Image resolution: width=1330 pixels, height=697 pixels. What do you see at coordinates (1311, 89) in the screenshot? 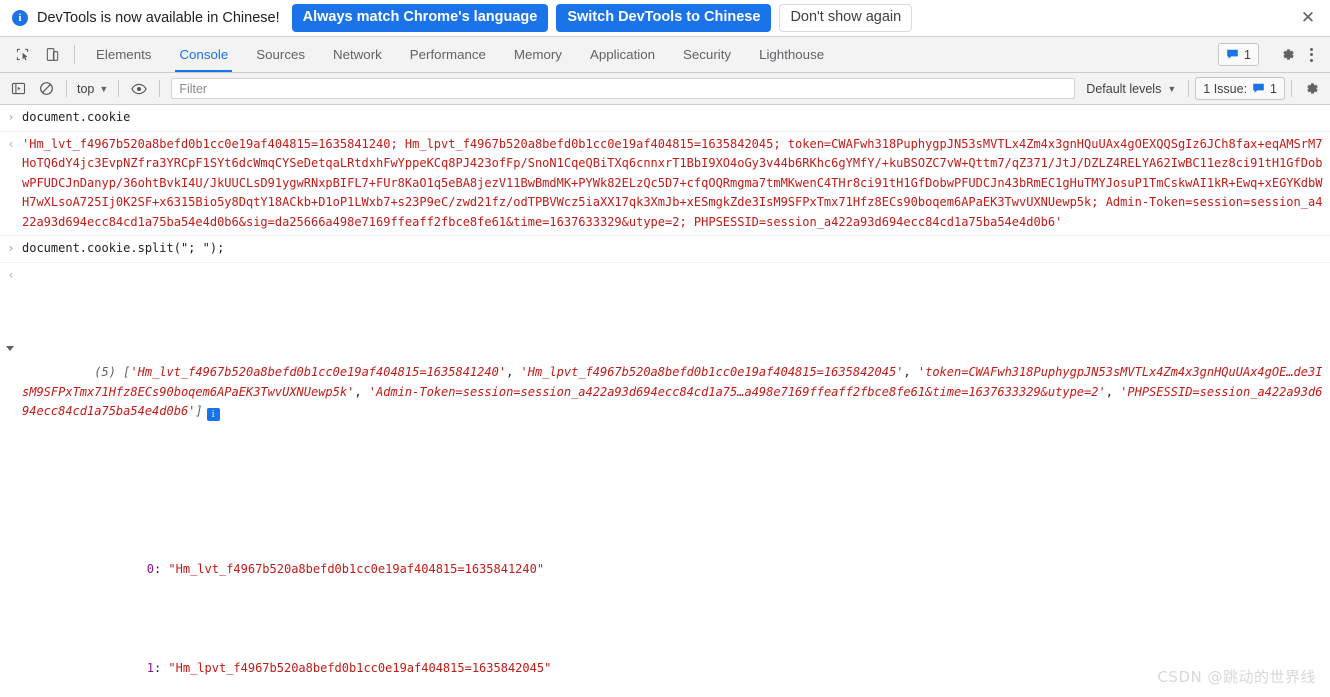
I see `console-settings-gear-icon` at bounding box center [1311, 89].